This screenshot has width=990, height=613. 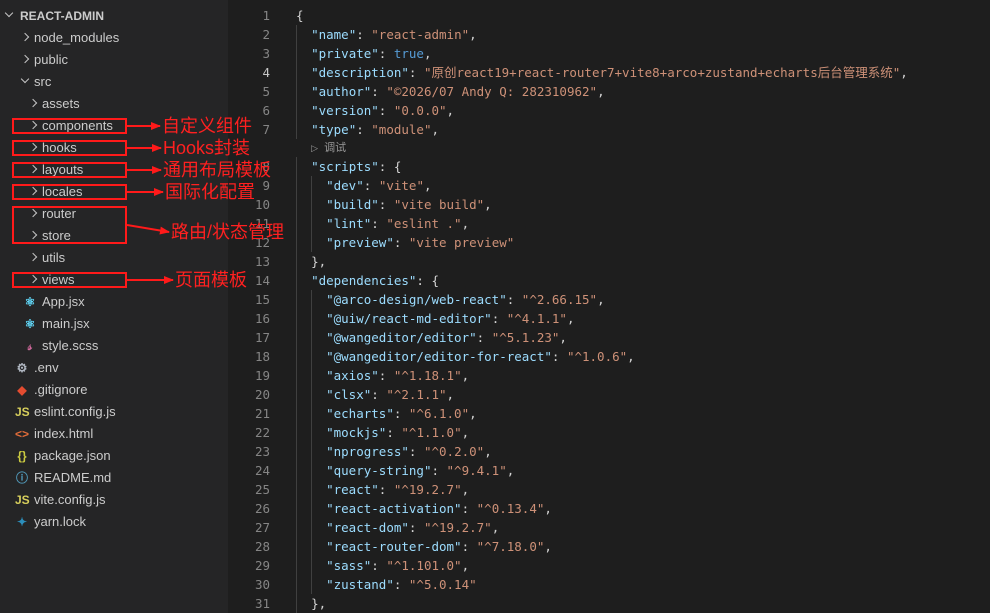 I want to click on code-text: "axios": "^1.18.1",, so click(x=398, y=375).